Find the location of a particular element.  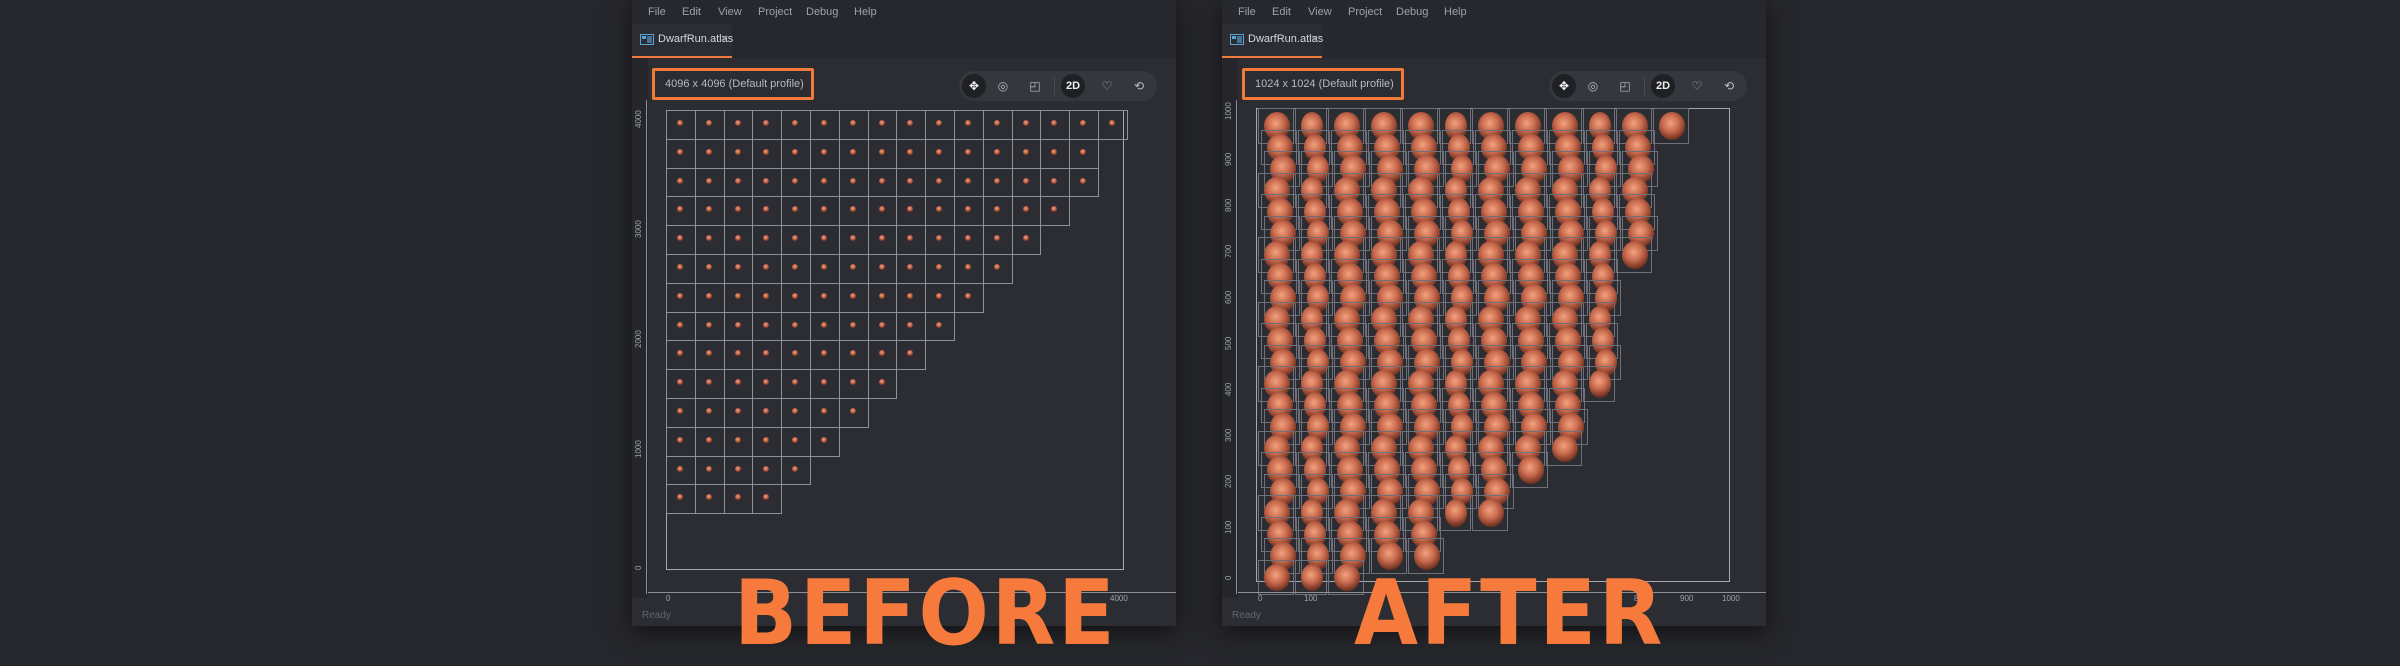

menu-project: Project is located at coordinates (1365, 12).